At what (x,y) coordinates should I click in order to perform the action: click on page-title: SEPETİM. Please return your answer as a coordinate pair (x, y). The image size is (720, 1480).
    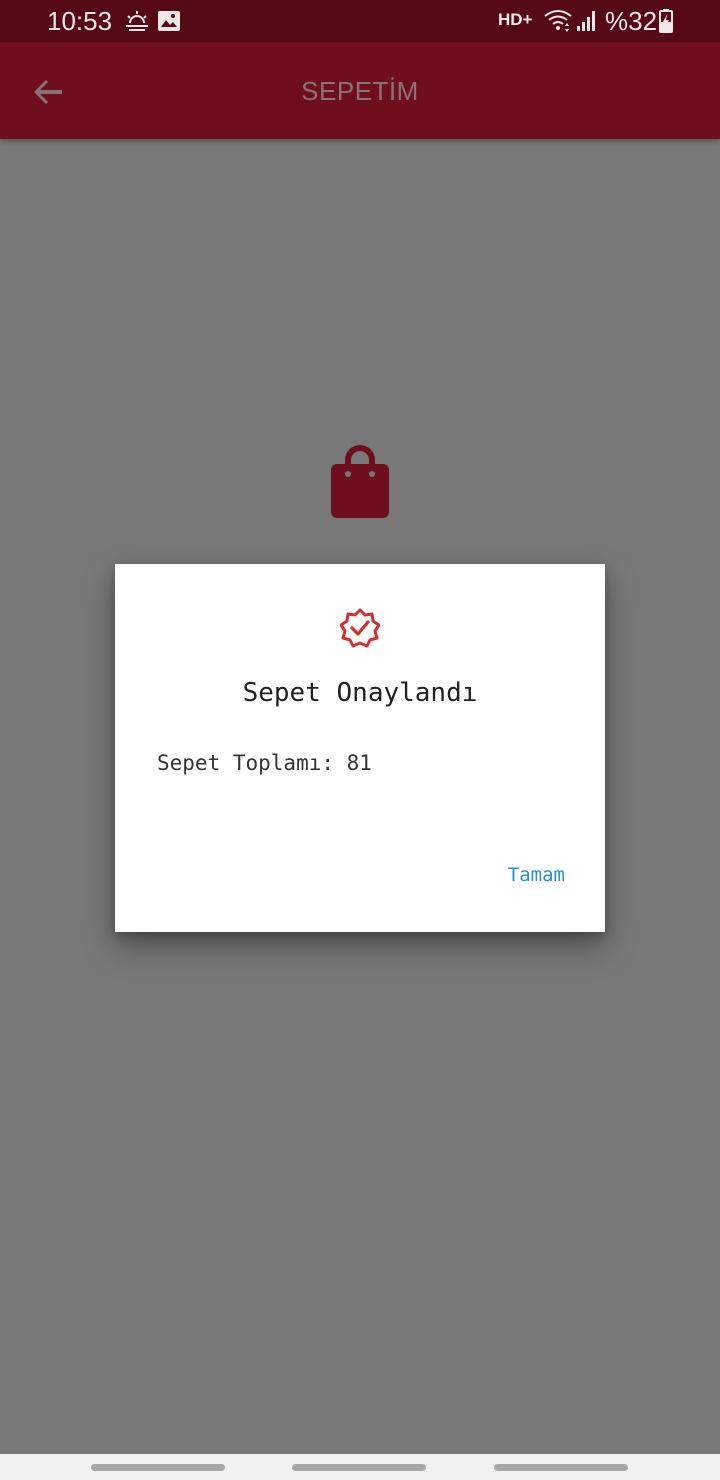
    Looking at the image, I should click on (360, 91).